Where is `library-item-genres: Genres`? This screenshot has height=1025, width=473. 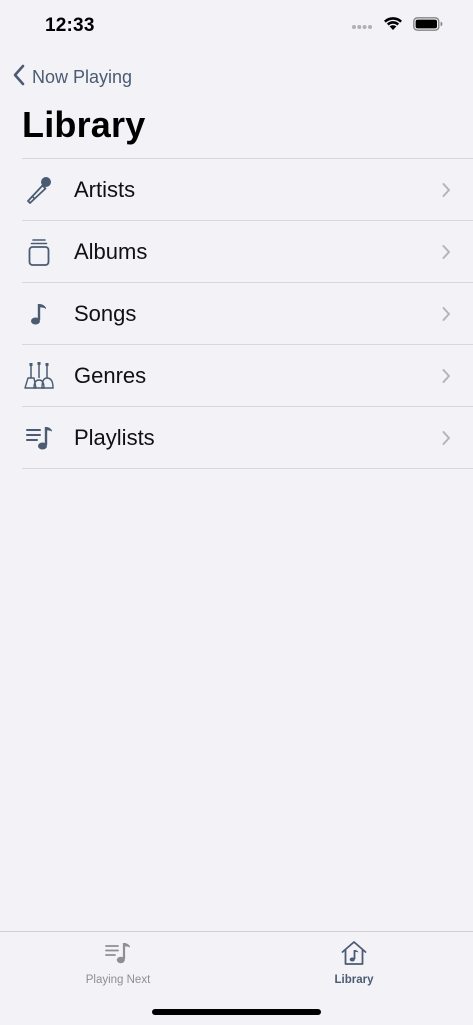 library-item-genres: Genres is located at coordinates (247, 376).